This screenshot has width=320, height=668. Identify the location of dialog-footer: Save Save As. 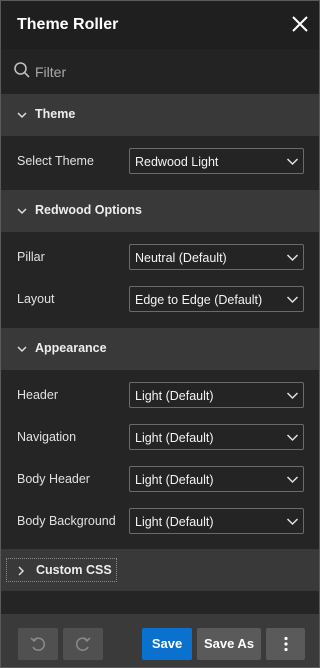
(160, 640).